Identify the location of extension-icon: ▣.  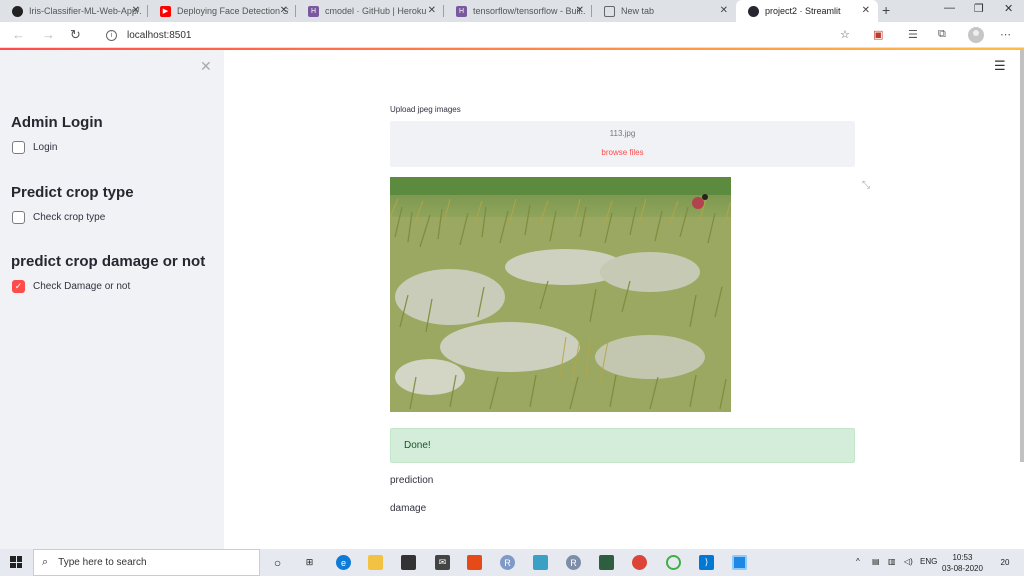
(878, 34).